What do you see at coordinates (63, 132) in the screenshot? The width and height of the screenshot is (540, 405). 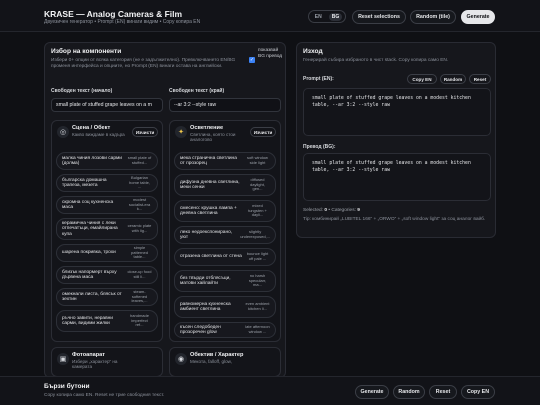 I see `camera-icon: ◎` at bounding box center [63, 132].